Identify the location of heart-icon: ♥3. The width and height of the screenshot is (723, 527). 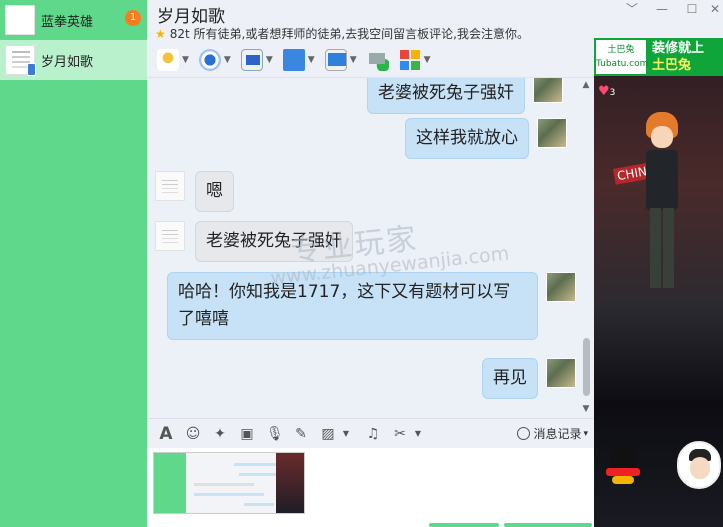
(606, 91).